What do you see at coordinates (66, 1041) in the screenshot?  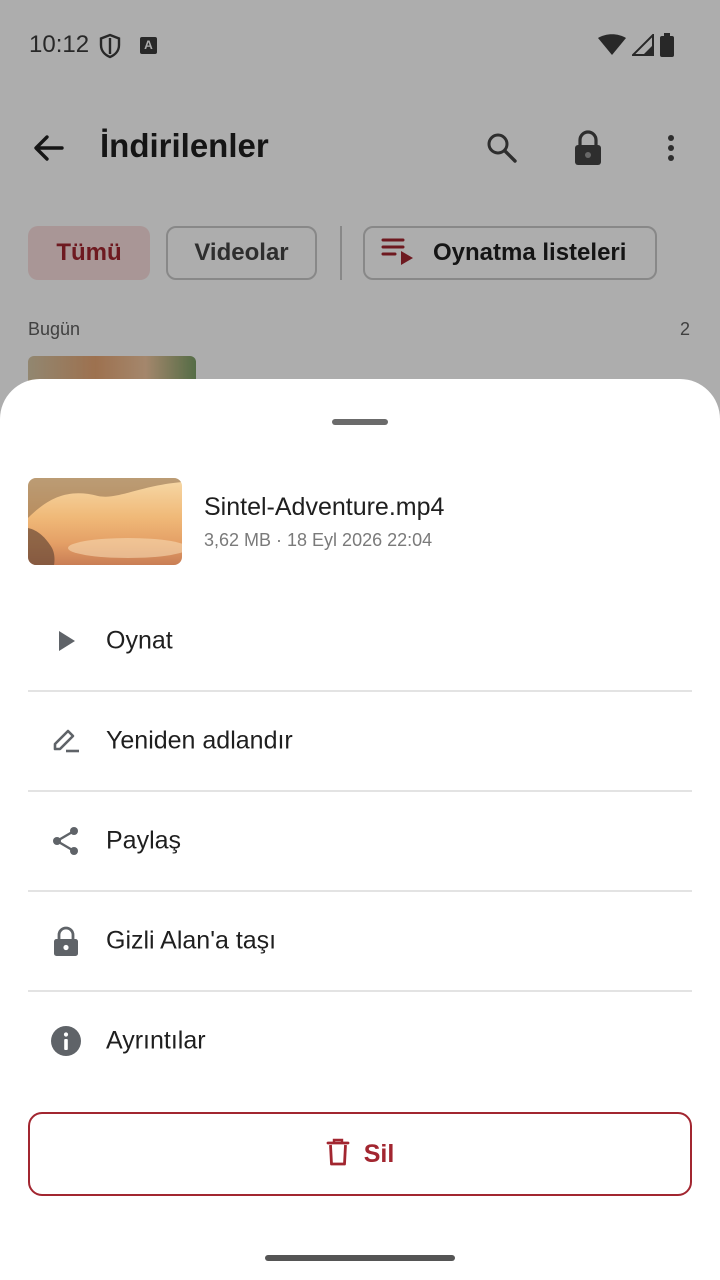 I see `info-icon` at bounding box center [66, 1041].